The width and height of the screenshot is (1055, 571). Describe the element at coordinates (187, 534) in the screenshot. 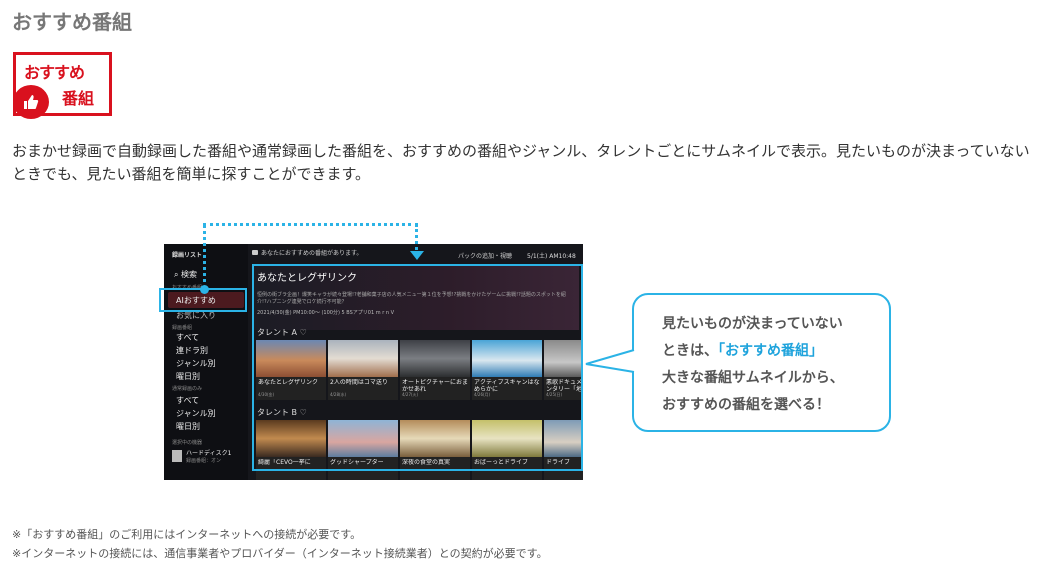

I see `footnote-1: ※「おすすめ番組」のご利用にはインターネットへの接続が必要です。` at that location.